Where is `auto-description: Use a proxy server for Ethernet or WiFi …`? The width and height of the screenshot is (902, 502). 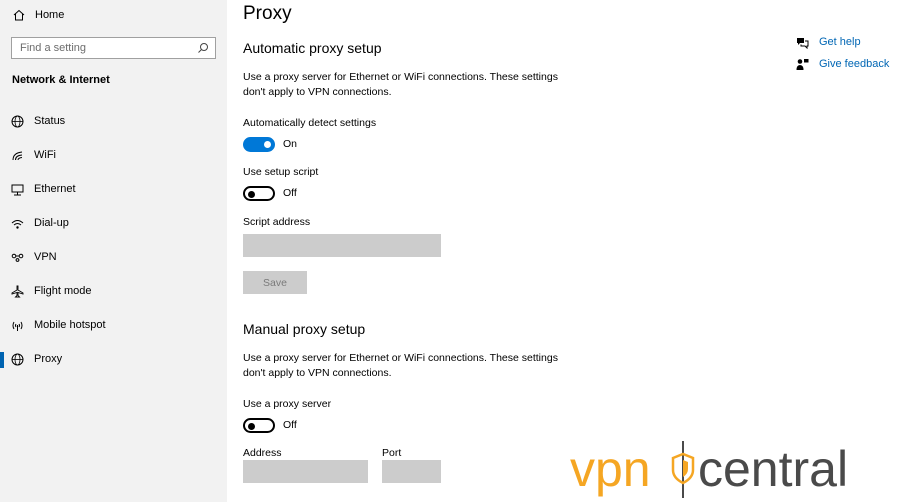 auto-description: Use a proxy server for Ethernet or WiFi … is located at coordinates (403, 85).